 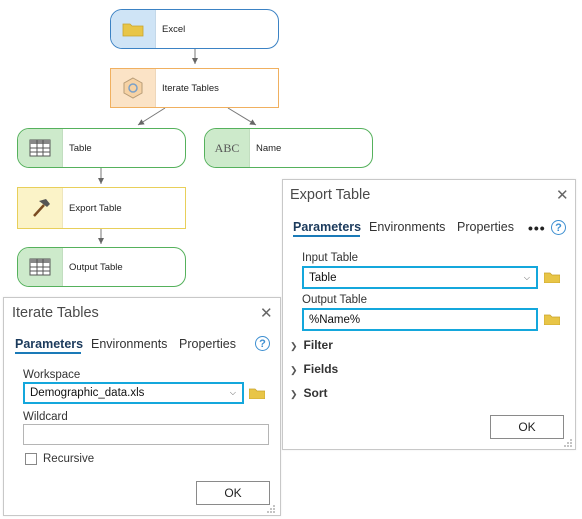 I want to click on workspace-select: Demographic_data.xls ⌵, so click(x=133, y=393).